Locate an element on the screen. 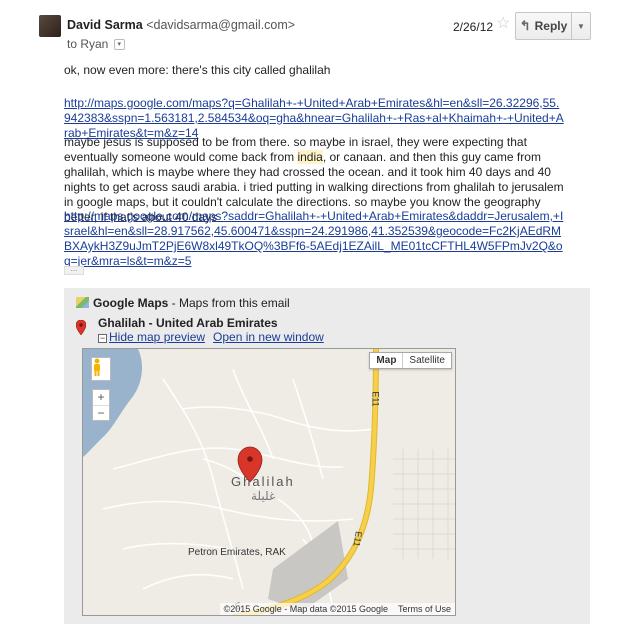 The image size is (640, 640). more-actions-dropdown: ▼ is located at coordinates (581, 26).